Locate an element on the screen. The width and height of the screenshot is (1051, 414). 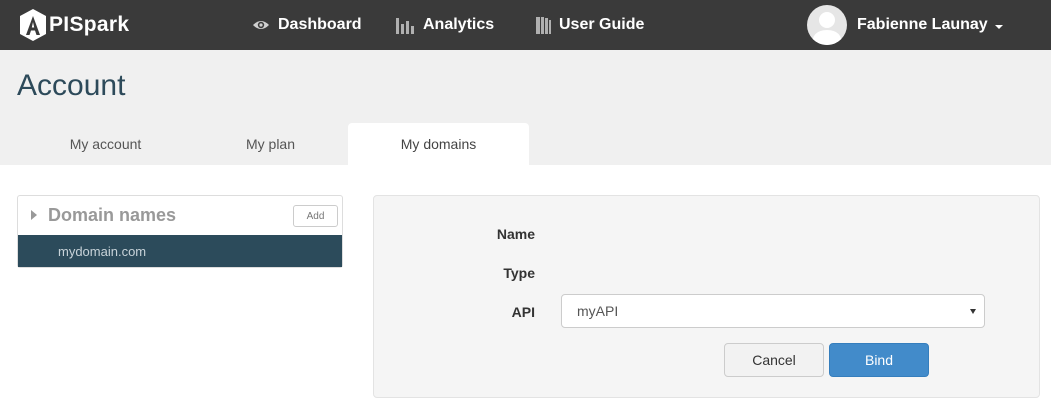
user-name: Fabienne Launay is located at coordinates (922, 24).